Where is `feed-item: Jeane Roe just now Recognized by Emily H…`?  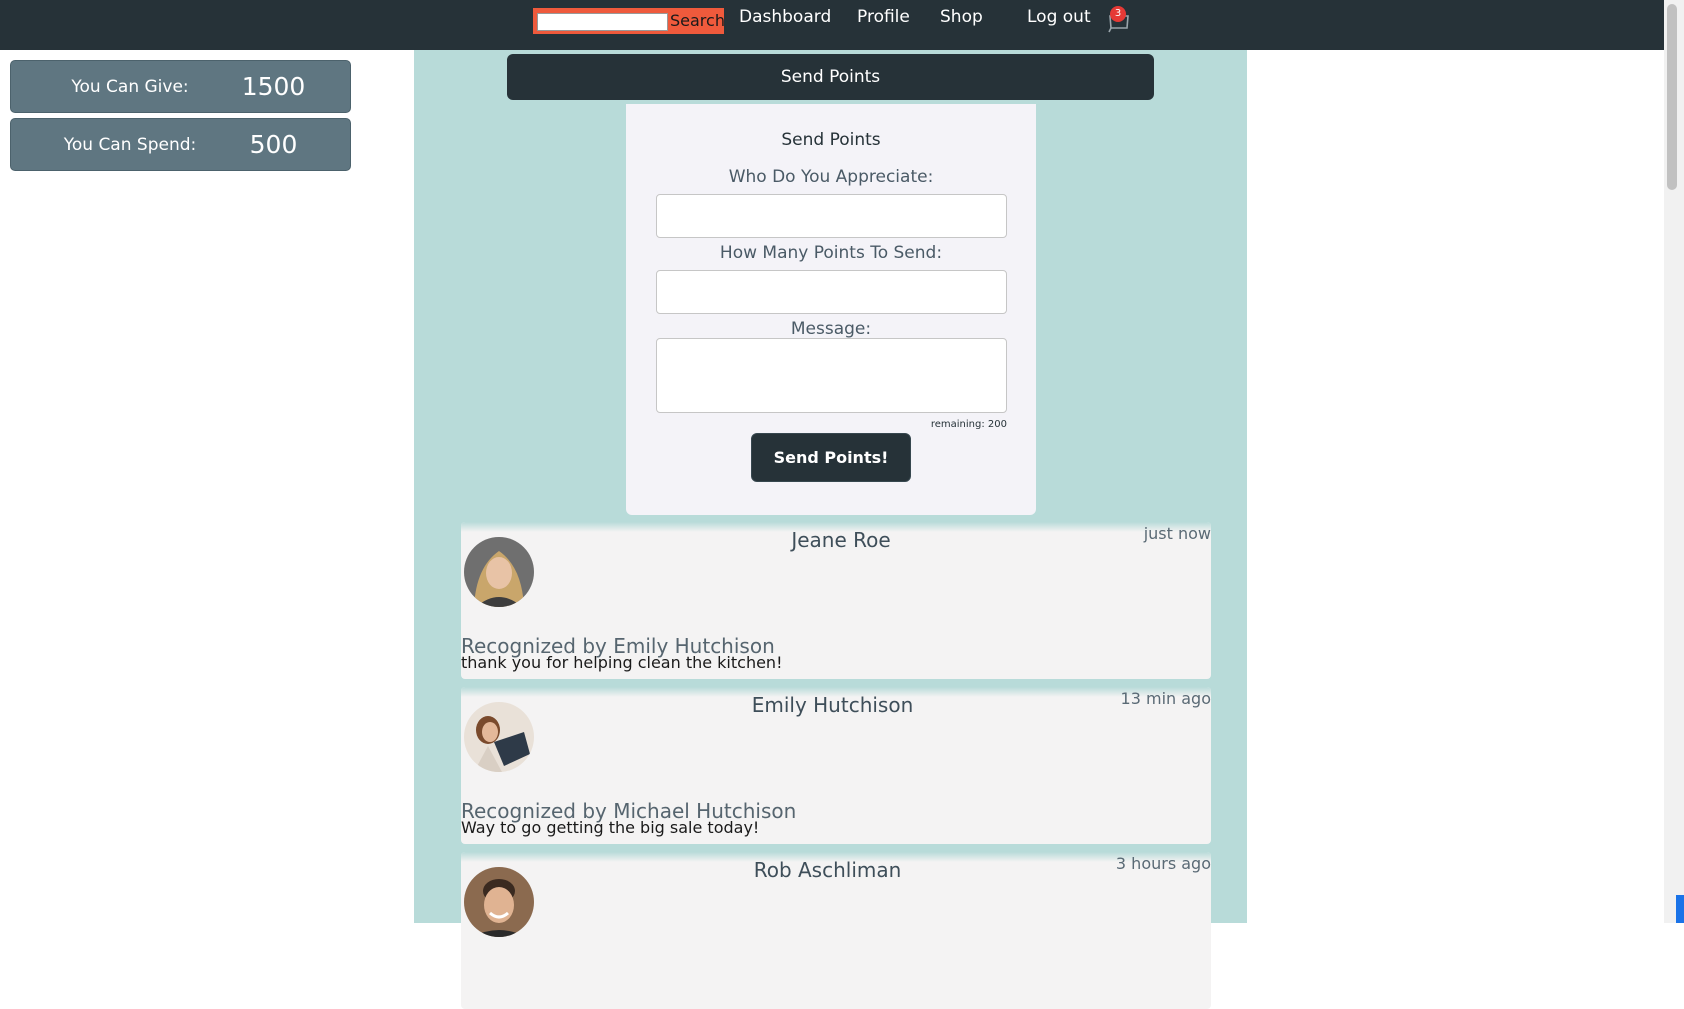
feed-item: Jeane Roe just now Recognized by Emily H… is located at coordinates (836, 600).